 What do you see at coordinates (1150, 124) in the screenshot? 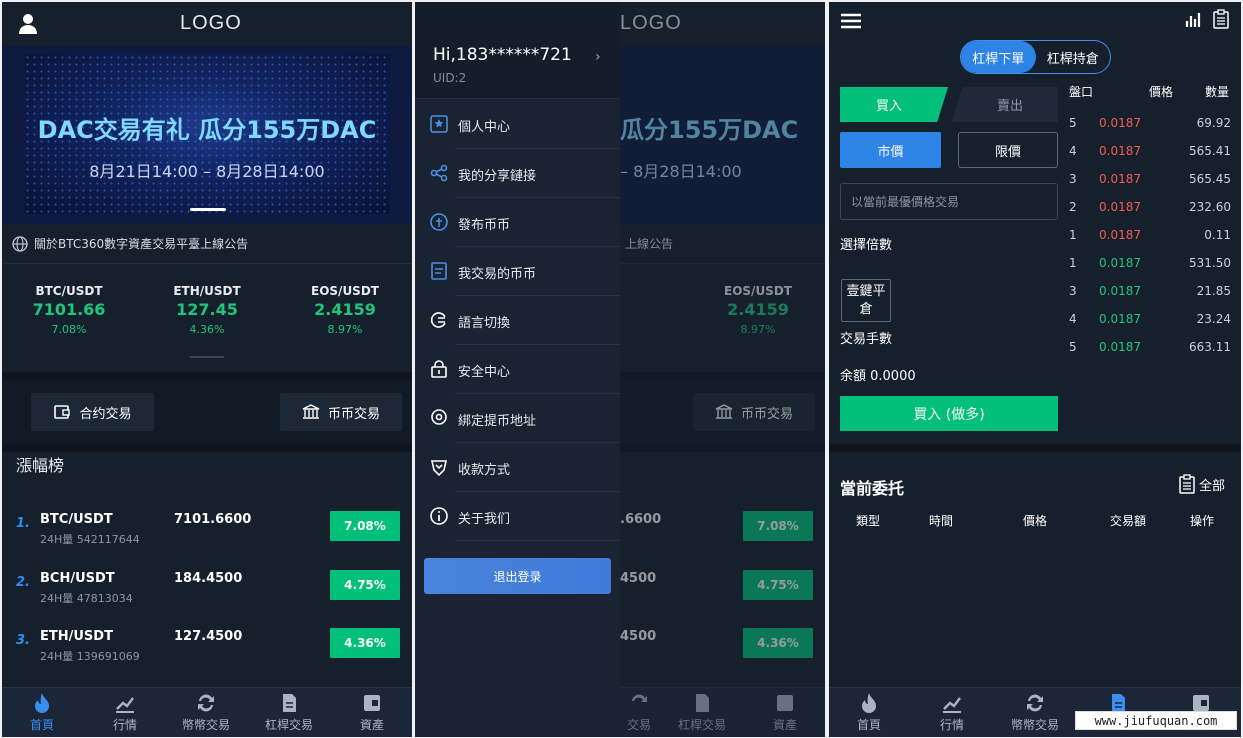
I see `orderbook-row: 5 0.0187 69.92` at bounding box center [1150, 124].